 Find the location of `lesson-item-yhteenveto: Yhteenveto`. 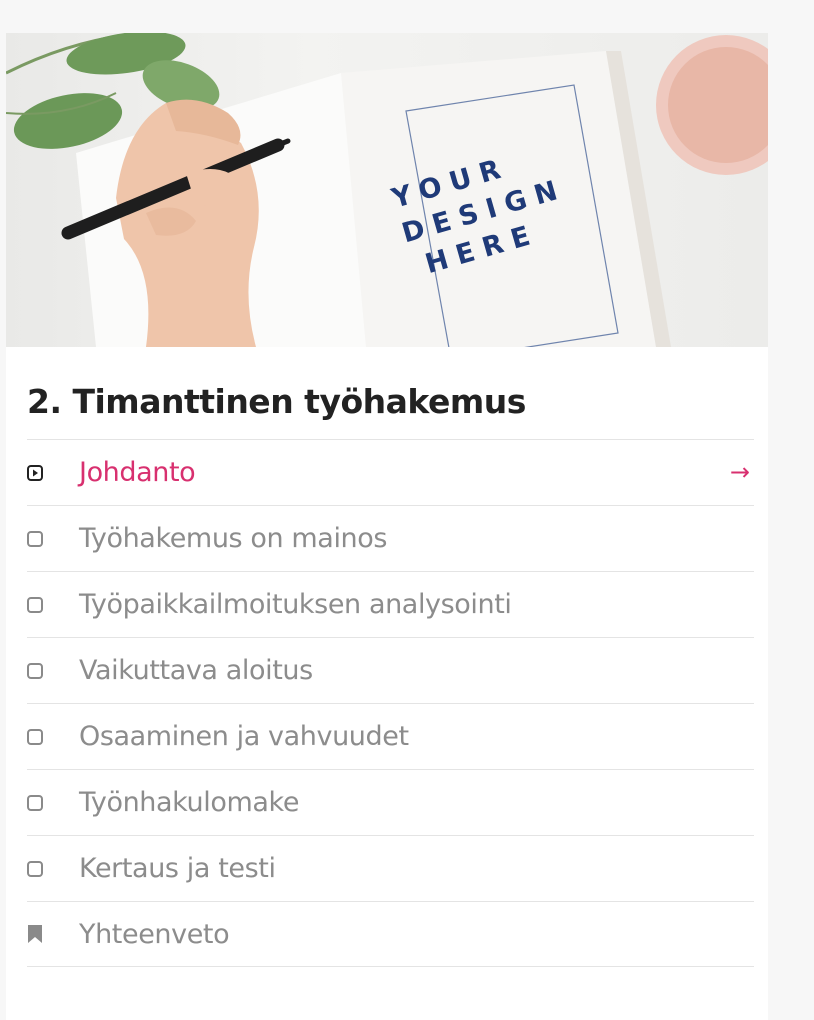

lesson-item-yhteenveto: Yhteenveto is located at coordinates (390, 934).